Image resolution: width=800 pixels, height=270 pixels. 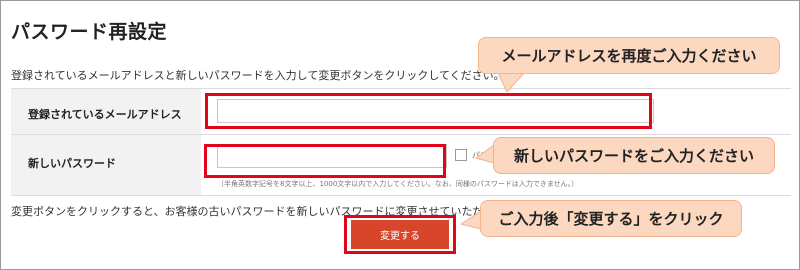 I want to click on password-label: 新しいパスワード, so click(x=72, y=163).